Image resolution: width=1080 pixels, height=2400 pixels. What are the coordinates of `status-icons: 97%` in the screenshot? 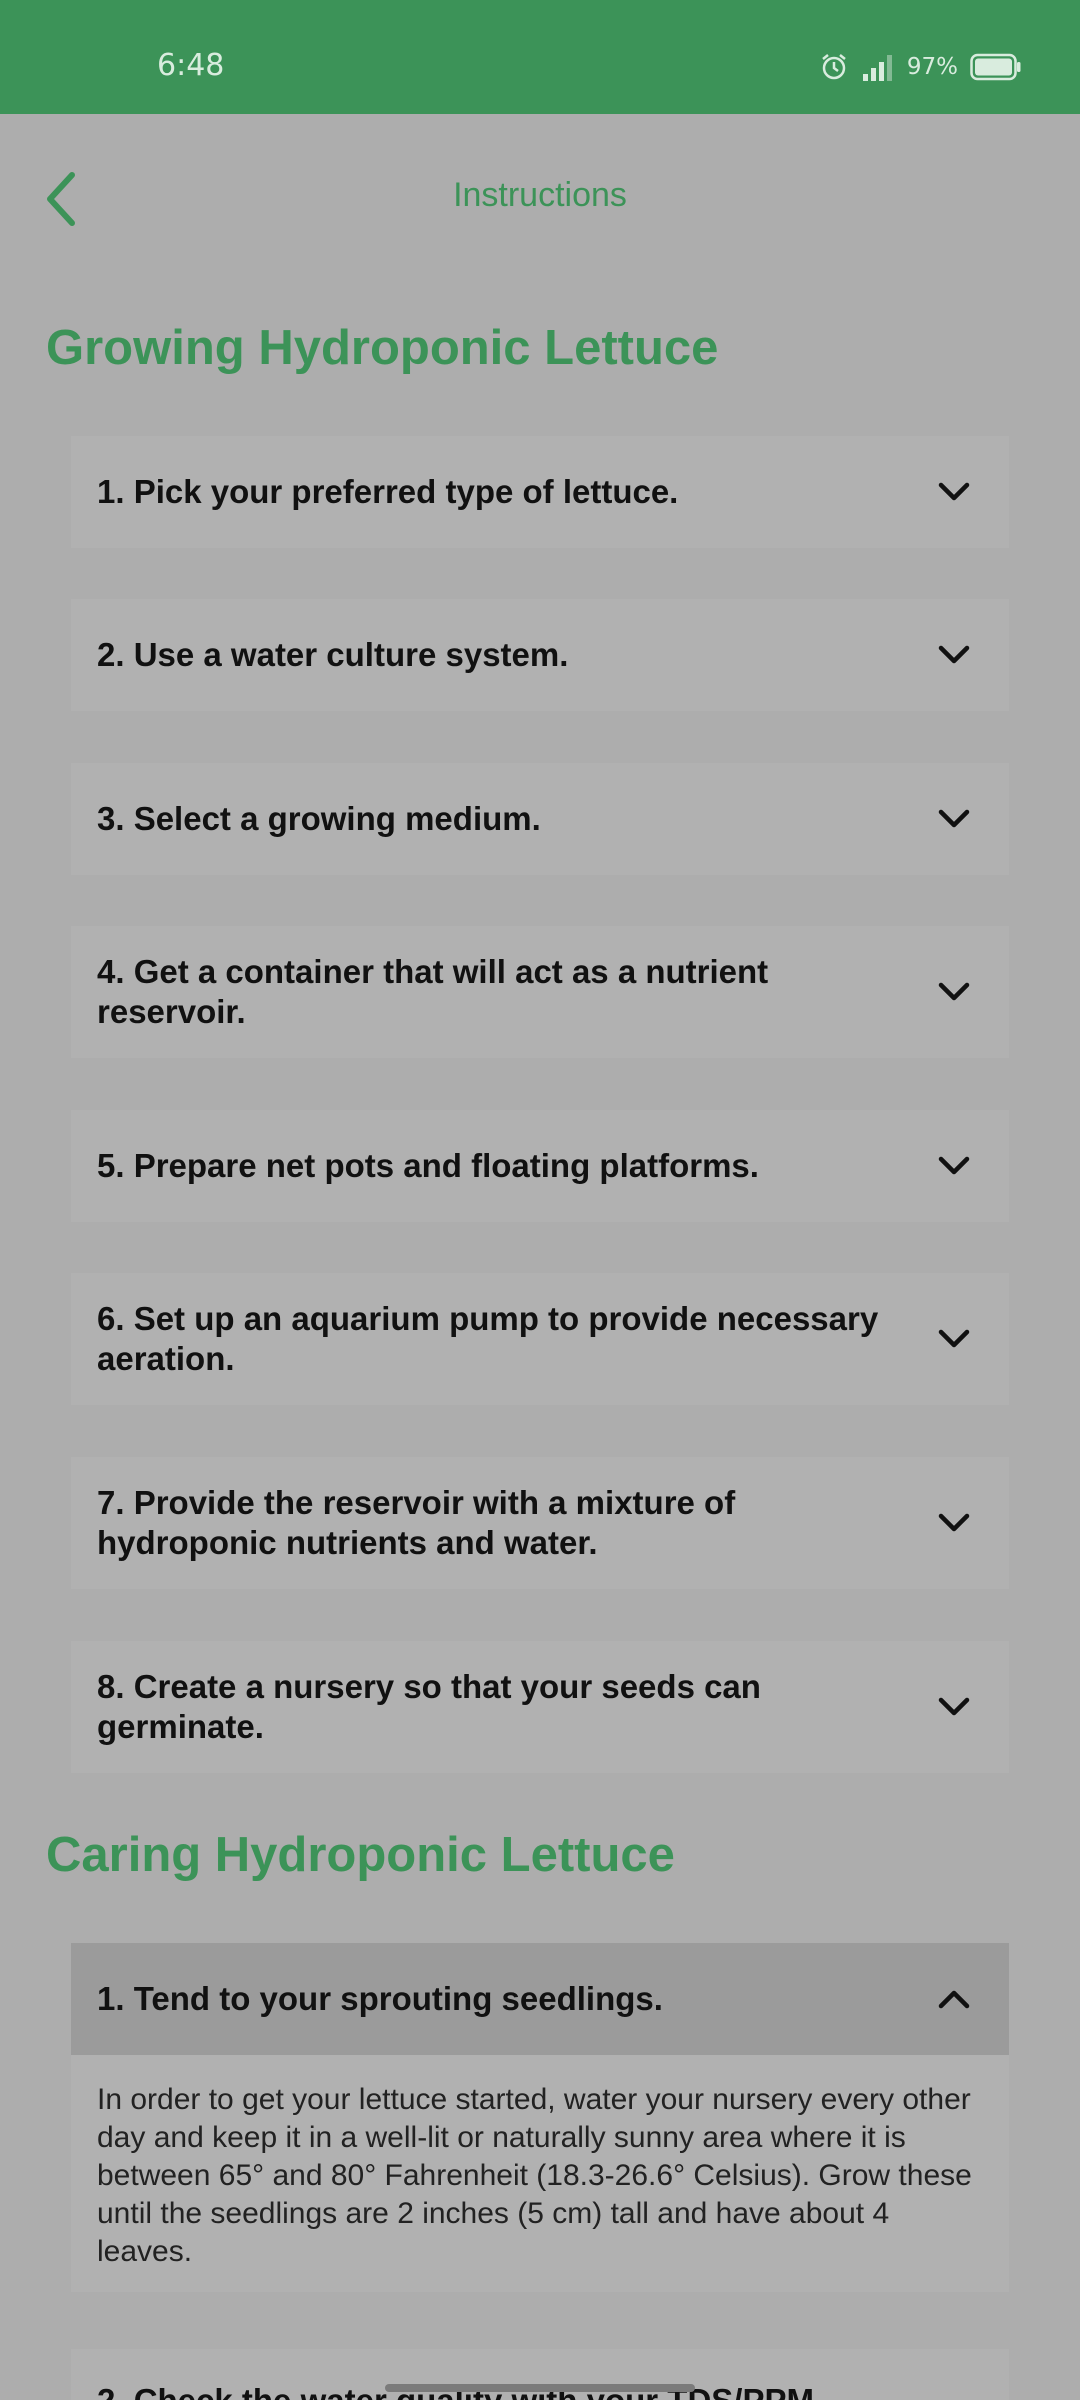 It's located at (920, 67).